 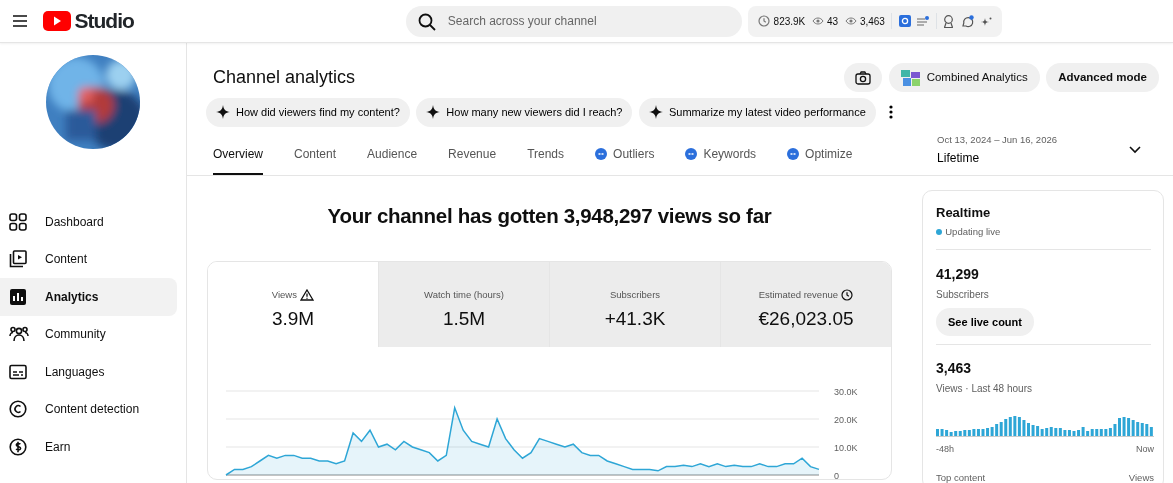 I want to click on prompt-chip: How many new viewers did I reach?, so click(x=524, y=112).